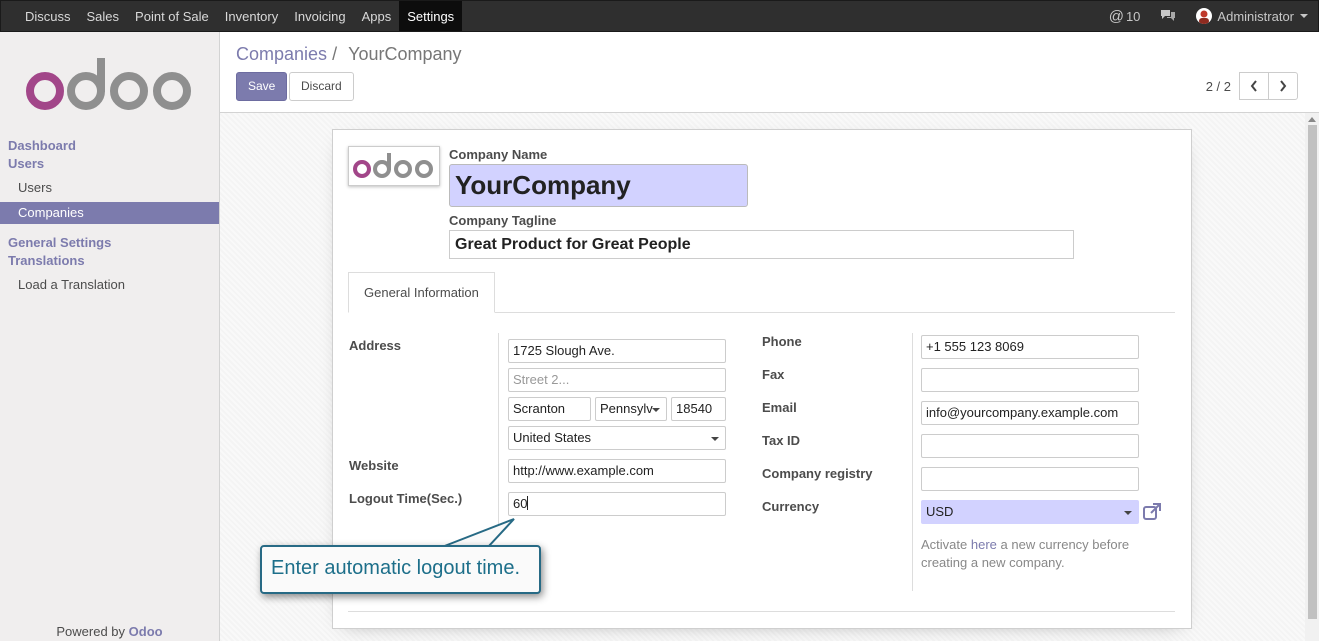 Image resolution: width=1319 pixels, height=641 pixels. I want to click on left-group-divider, so click(498, 429).